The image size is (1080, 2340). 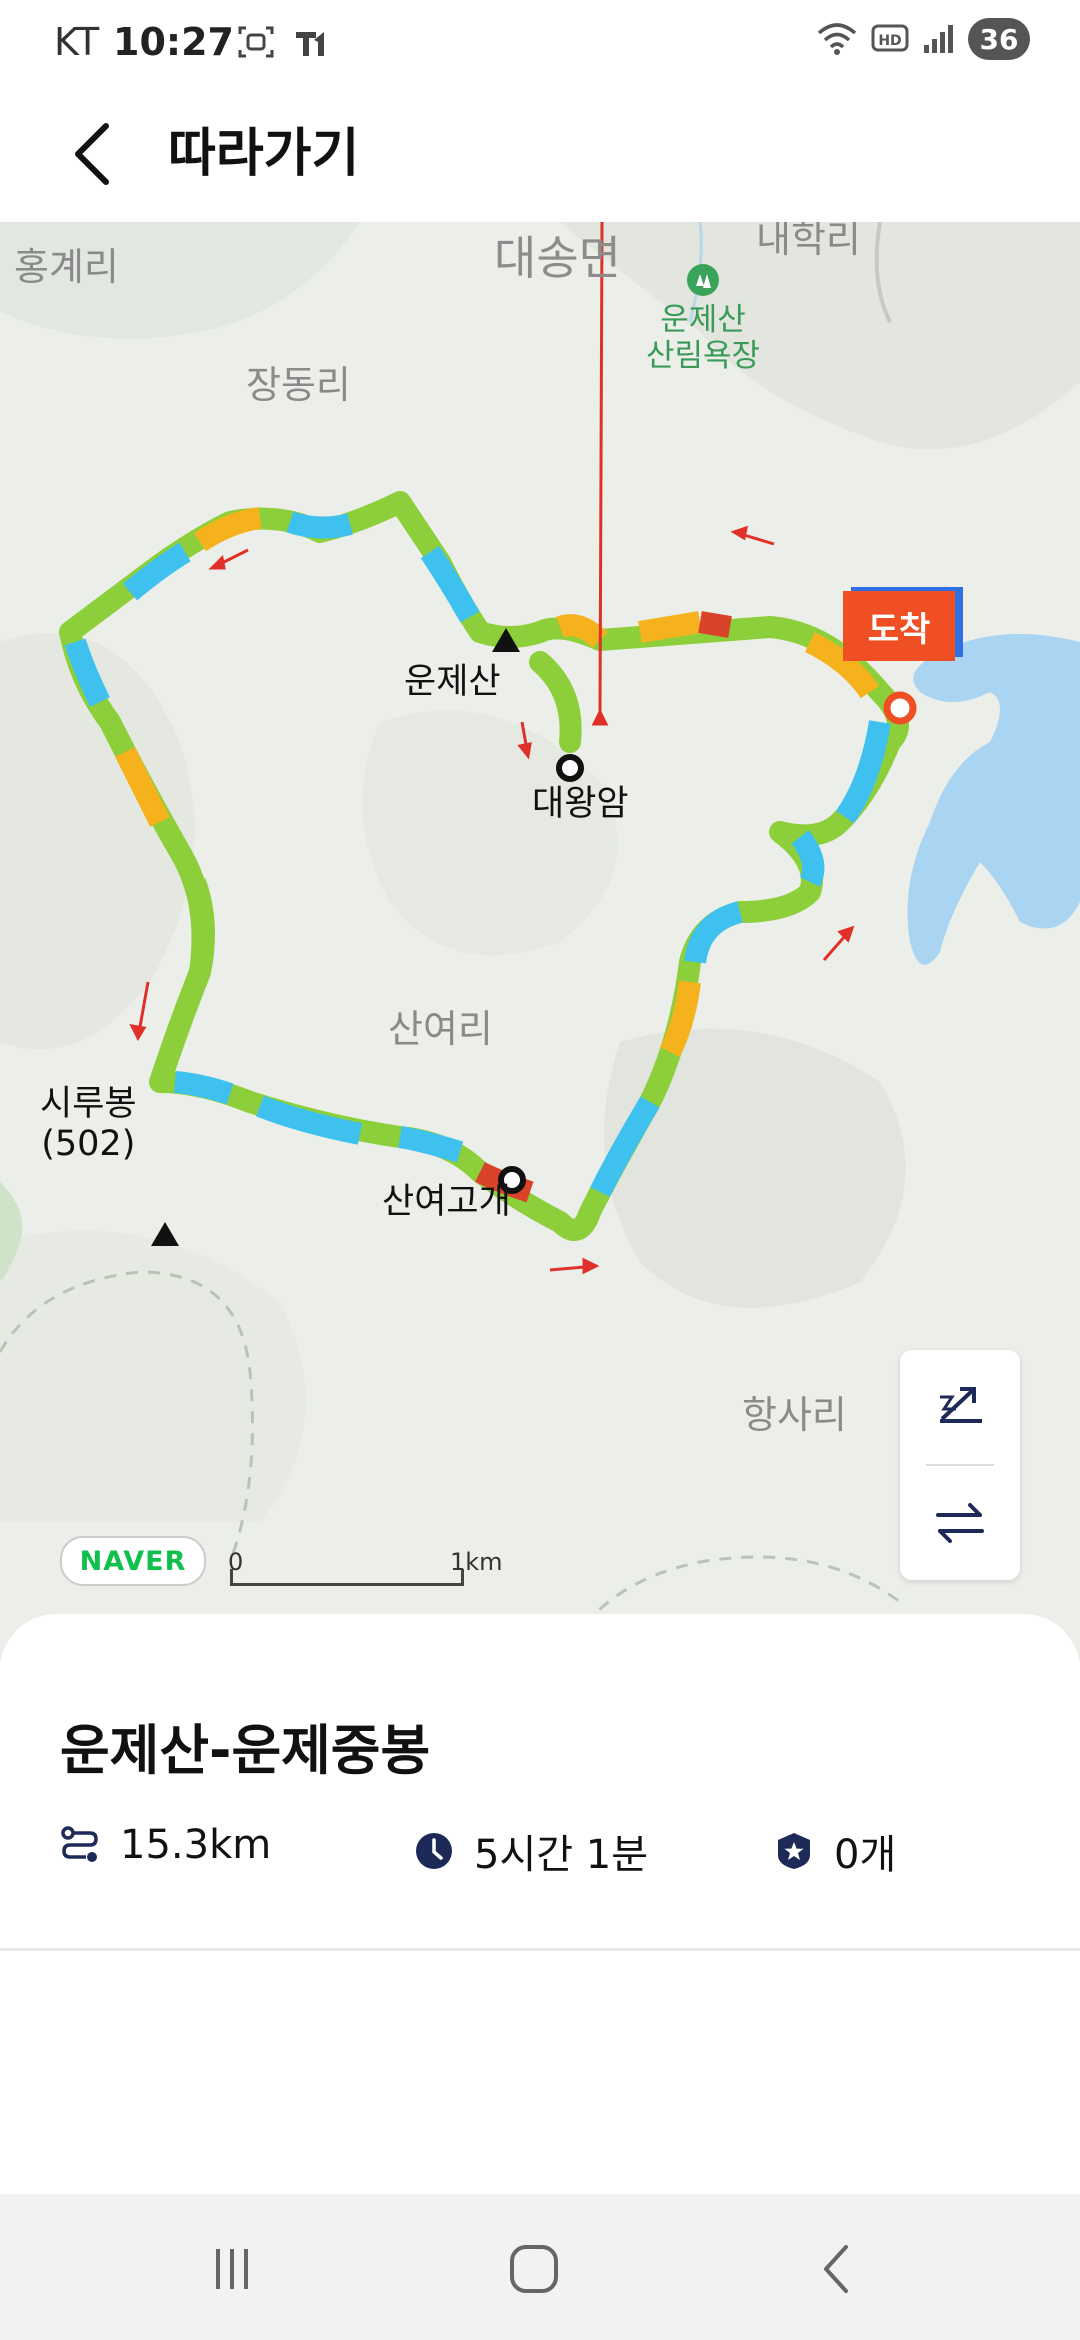 What do you see at coordinates (298, 385) in the screenshot?
I see `map-label-jangdong: 장동리` at bounding box center [298, 385].